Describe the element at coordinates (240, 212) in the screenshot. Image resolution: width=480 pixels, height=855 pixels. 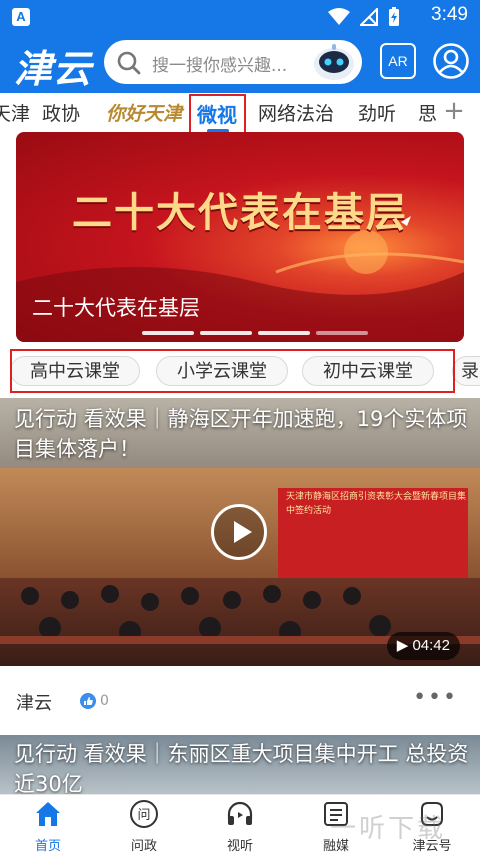
I see `banner-headline: 二十大代表在基层` at that location.